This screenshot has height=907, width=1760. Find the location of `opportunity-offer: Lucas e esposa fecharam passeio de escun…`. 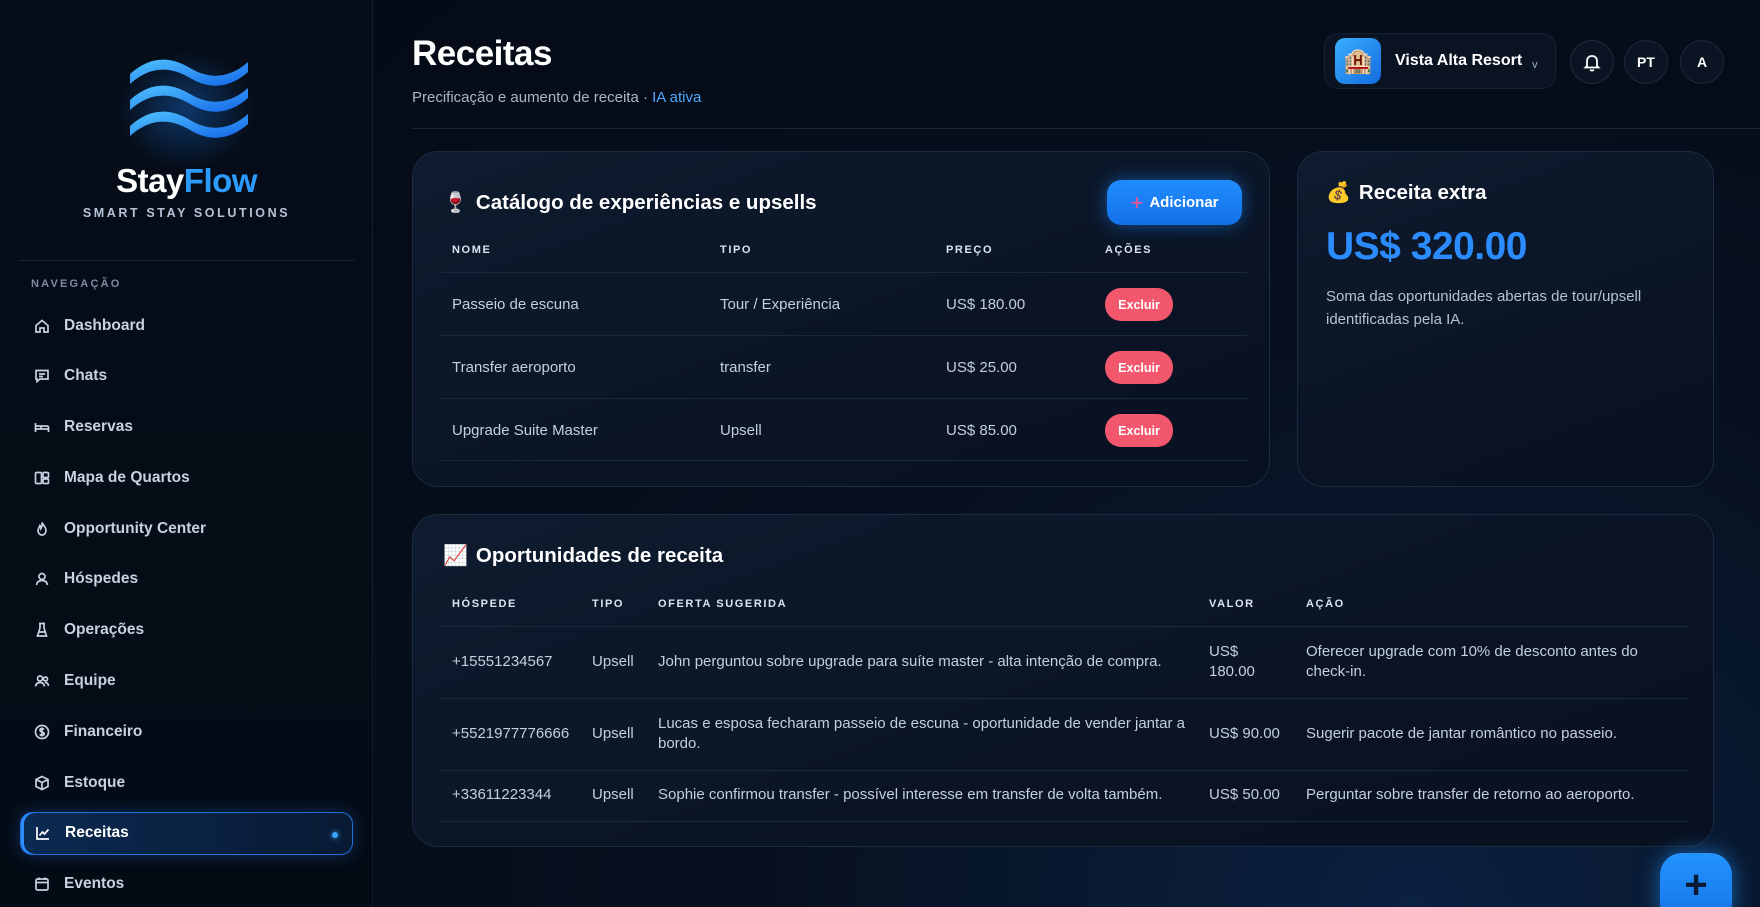

opportunity-offer: Lucas e esposa fecharam passeio de escun… is located at coordinates (922, 733).